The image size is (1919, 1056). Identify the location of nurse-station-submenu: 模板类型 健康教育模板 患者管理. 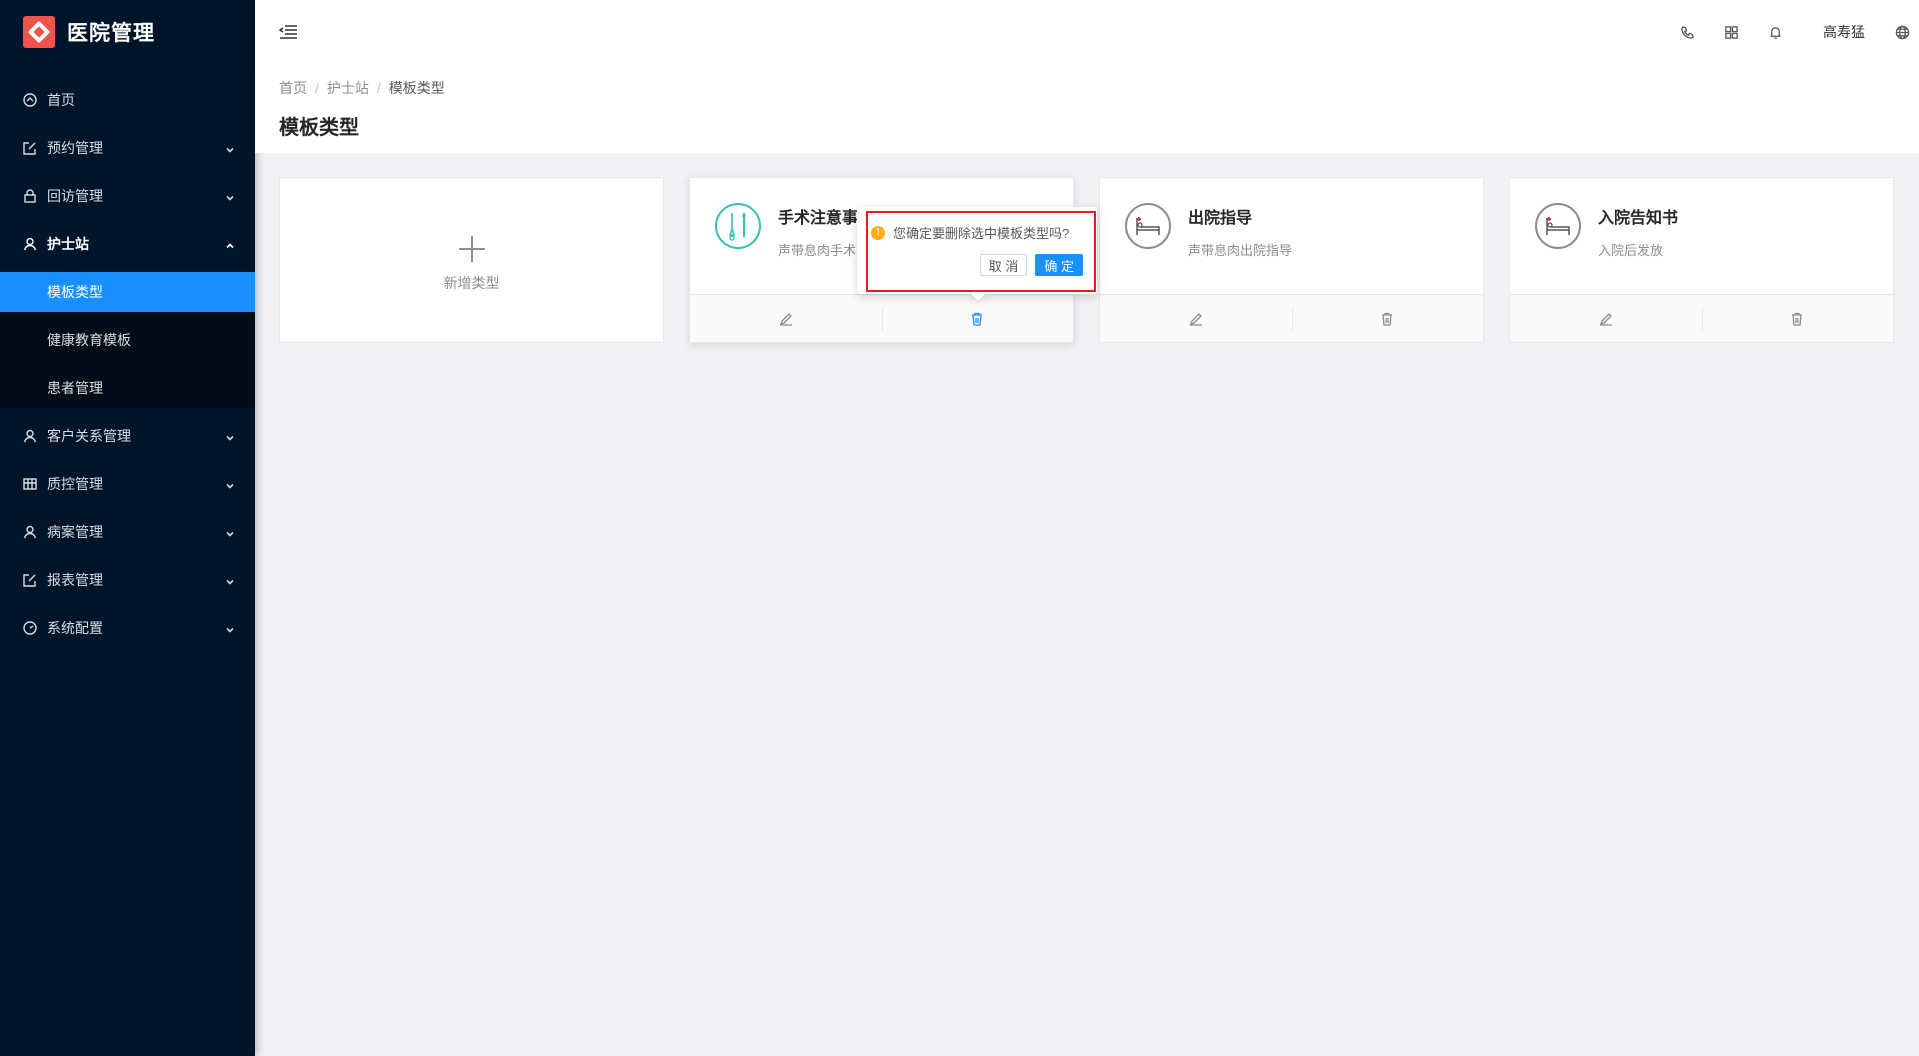
(127, 340).